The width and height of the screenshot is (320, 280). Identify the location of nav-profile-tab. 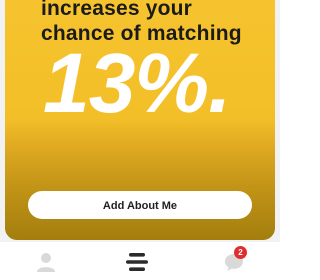
(46, 262).